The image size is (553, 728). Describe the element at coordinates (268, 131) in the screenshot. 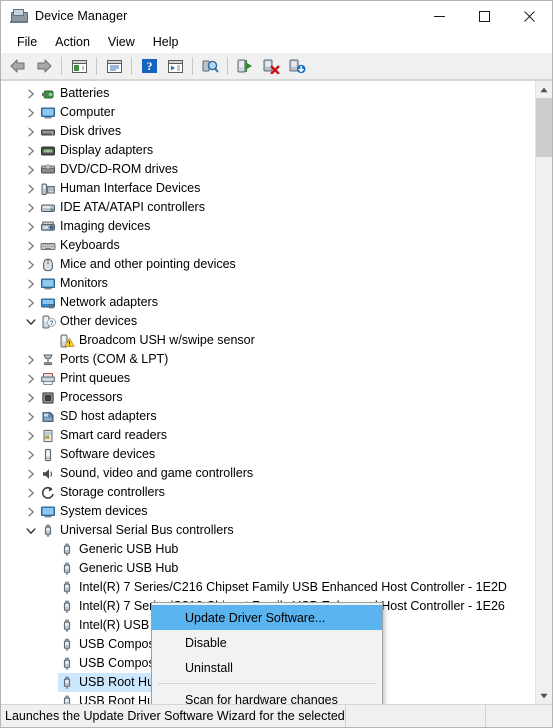

I see `tree-item: Disk drives` at that location.